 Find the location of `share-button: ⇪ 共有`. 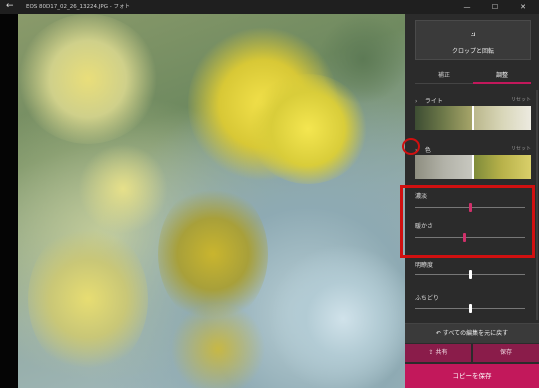

share-button: ⇪ 共有 is located at coordinates (438, 353).